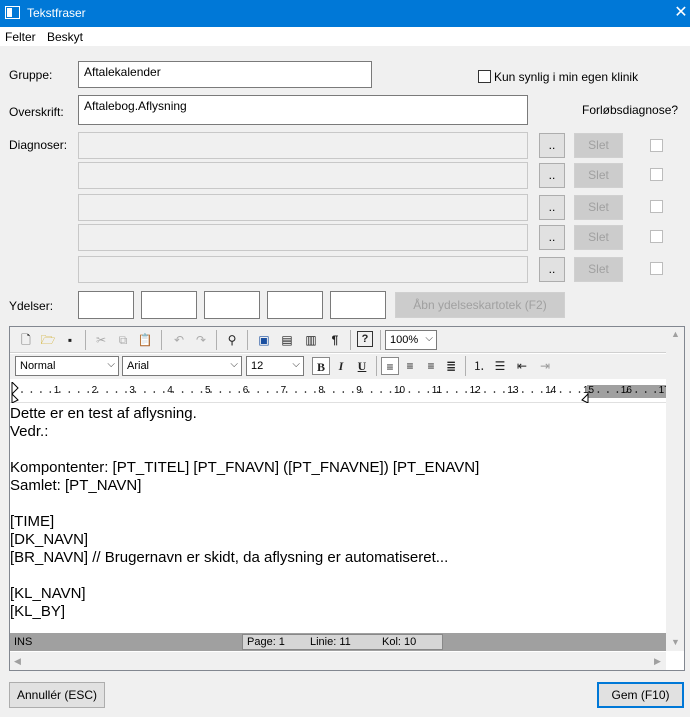 The width and height of the screenshot is (690, 717). I want to click on page-setup-icon: ▤, so click(287, 340).